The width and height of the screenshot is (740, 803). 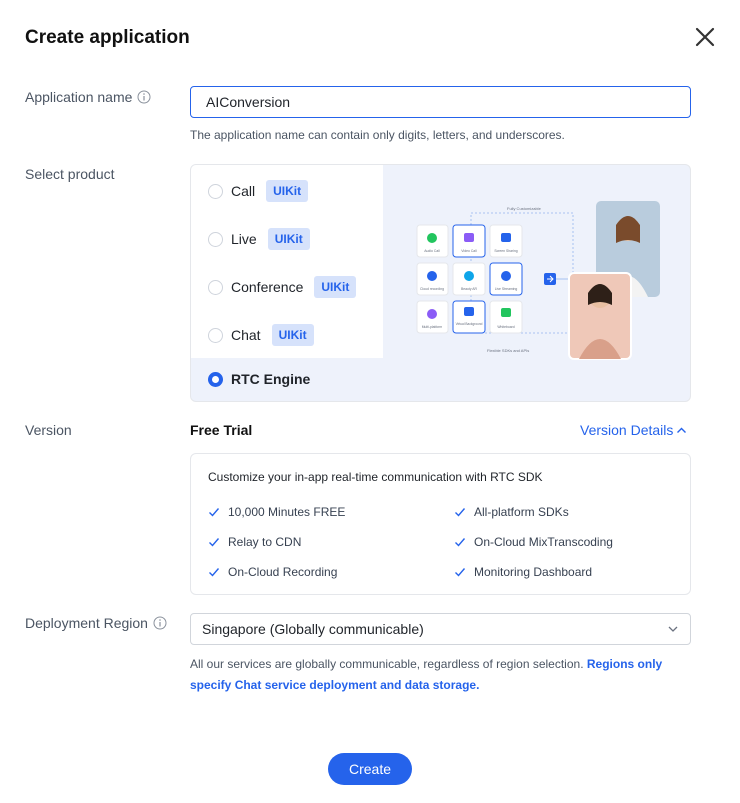 I want to click on product-option-live: Live UIKit, so click(x=259, y=239).